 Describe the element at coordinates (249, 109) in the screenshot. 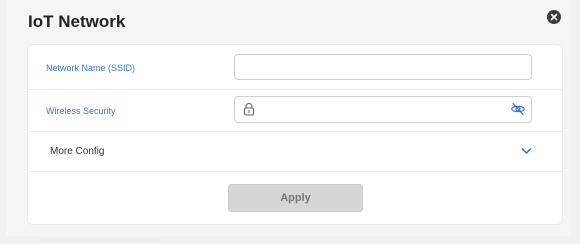

I see `lock-icon` at that location.